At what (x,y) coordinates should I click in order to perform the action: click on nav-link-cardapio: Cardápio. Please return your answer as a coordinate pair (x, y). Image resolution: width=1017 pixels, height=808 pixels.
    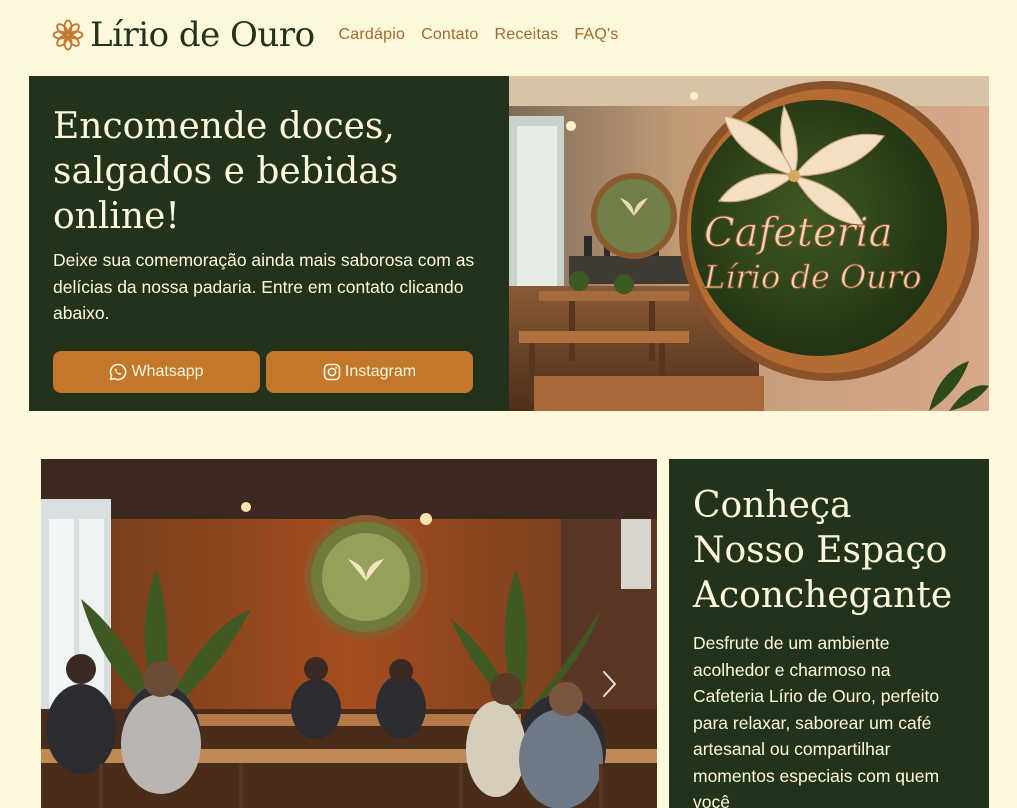
    Looking at the image, I should click on (372, 35).